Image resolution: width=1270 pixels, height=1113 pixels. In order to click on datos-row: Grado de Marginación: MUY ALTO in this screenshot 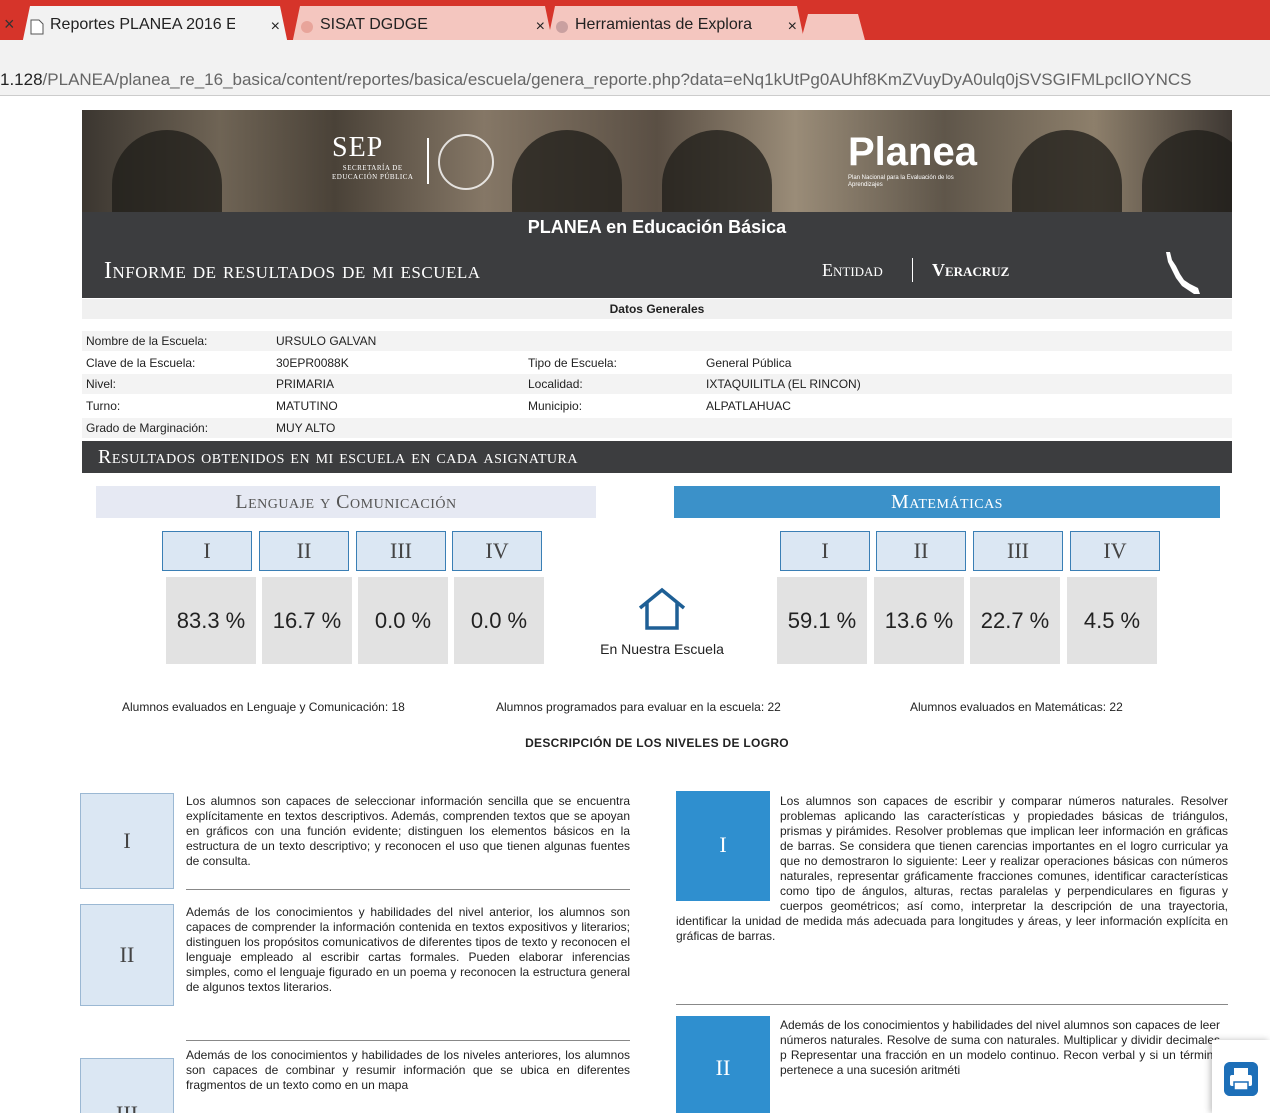, I will do `click(657, 428)`.